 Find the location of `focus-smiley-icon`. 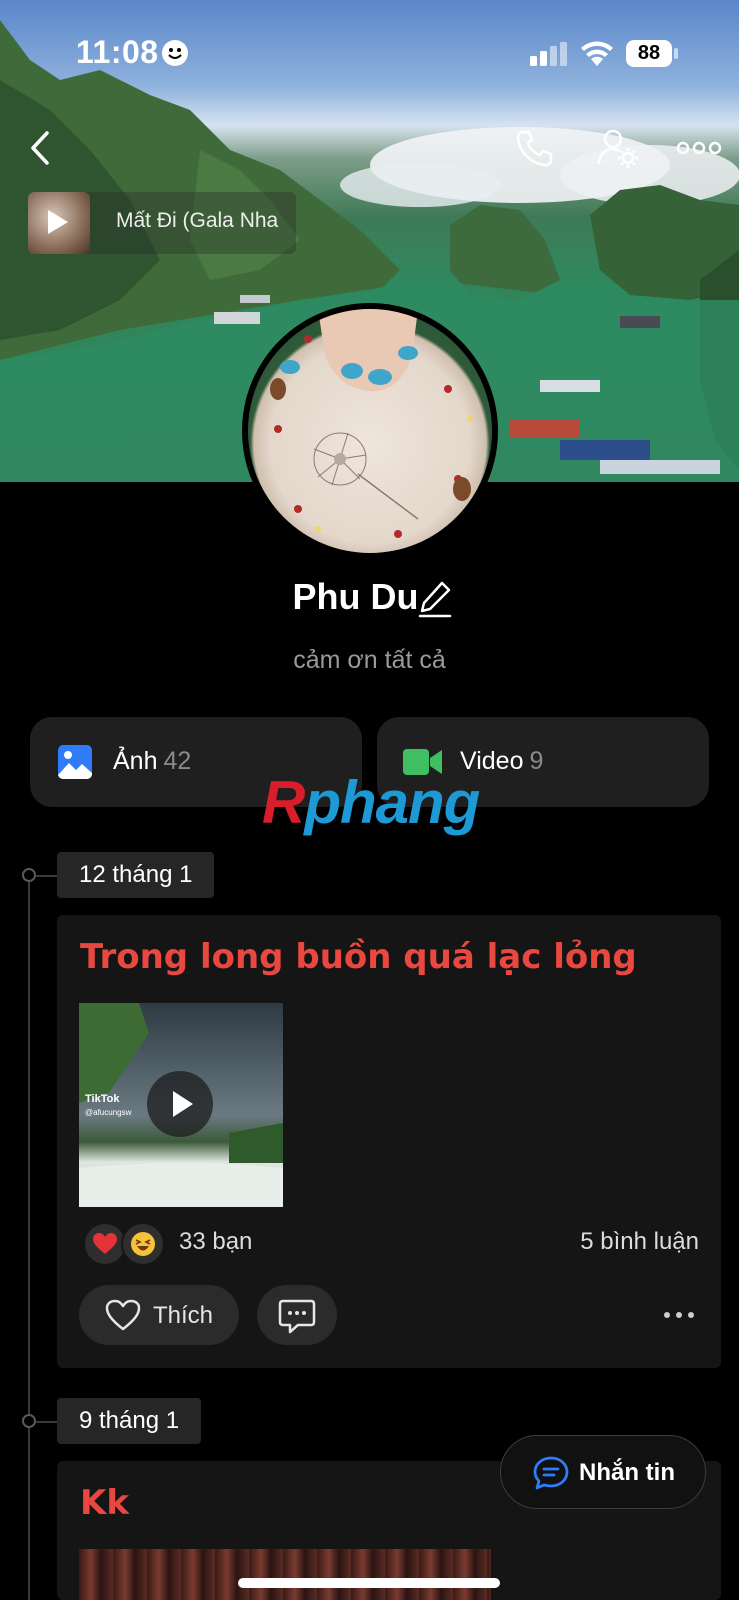

focus-smiley-icon is located at coordinates (175, 53).